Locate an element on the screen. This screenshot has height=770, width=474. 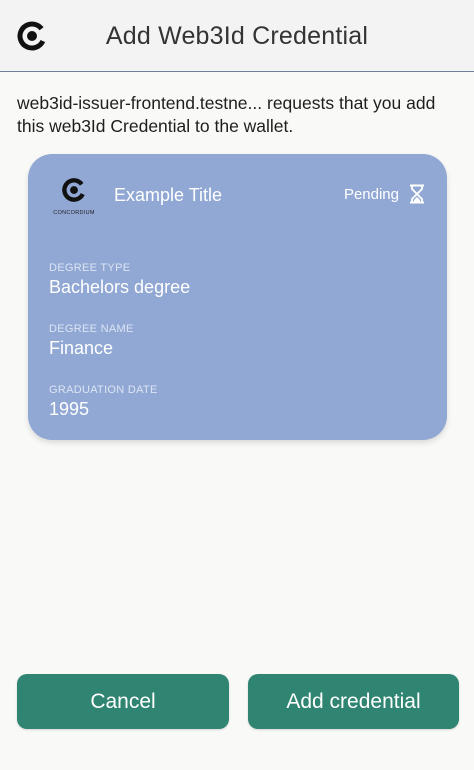
page-title: Add Web3Id Credential is located at coordinates (237, 36).